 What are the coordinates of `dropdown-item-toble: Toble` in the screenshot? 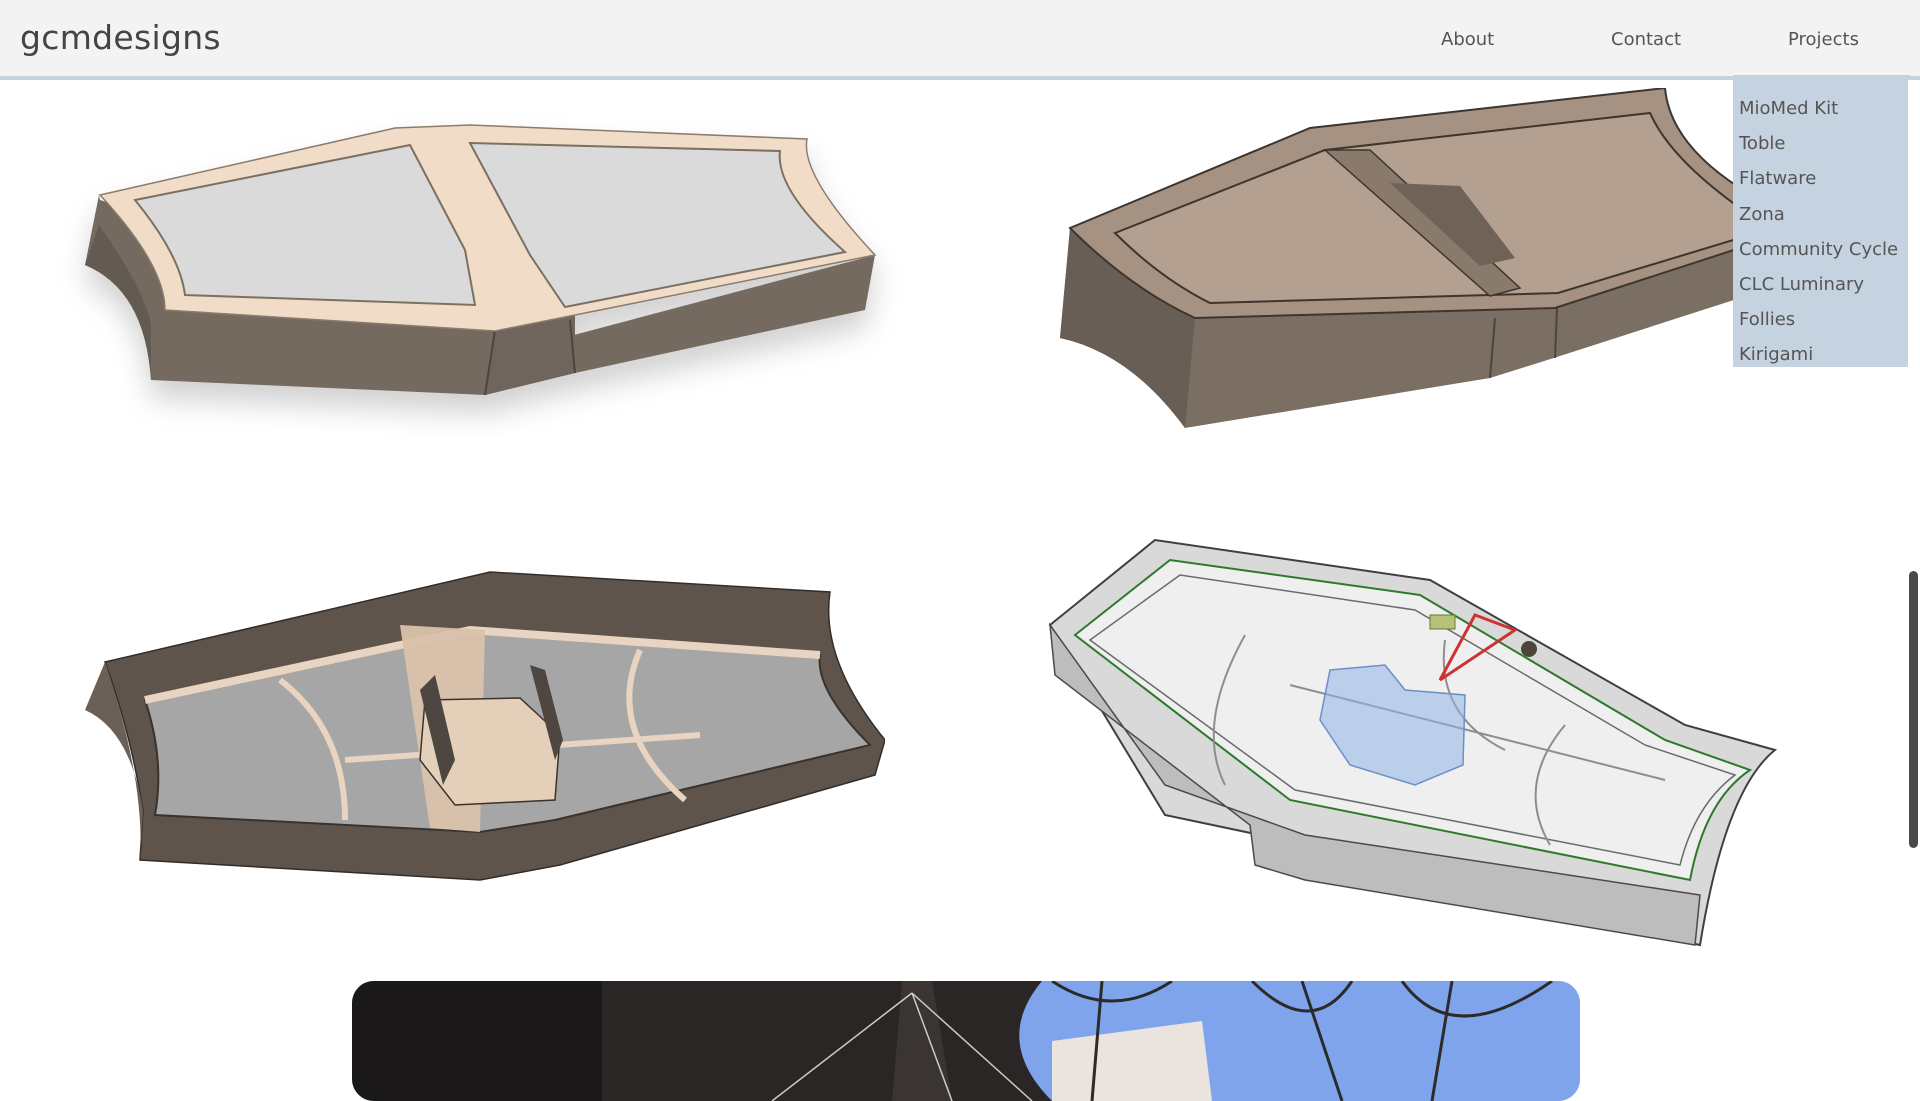 It's located at (1821, 143).